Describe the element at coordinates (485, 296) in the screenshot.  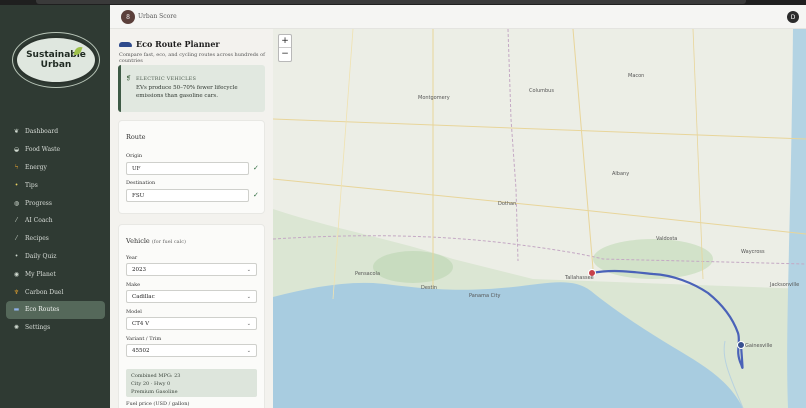
I see `map-label-panama-city: Panama City` at that location.